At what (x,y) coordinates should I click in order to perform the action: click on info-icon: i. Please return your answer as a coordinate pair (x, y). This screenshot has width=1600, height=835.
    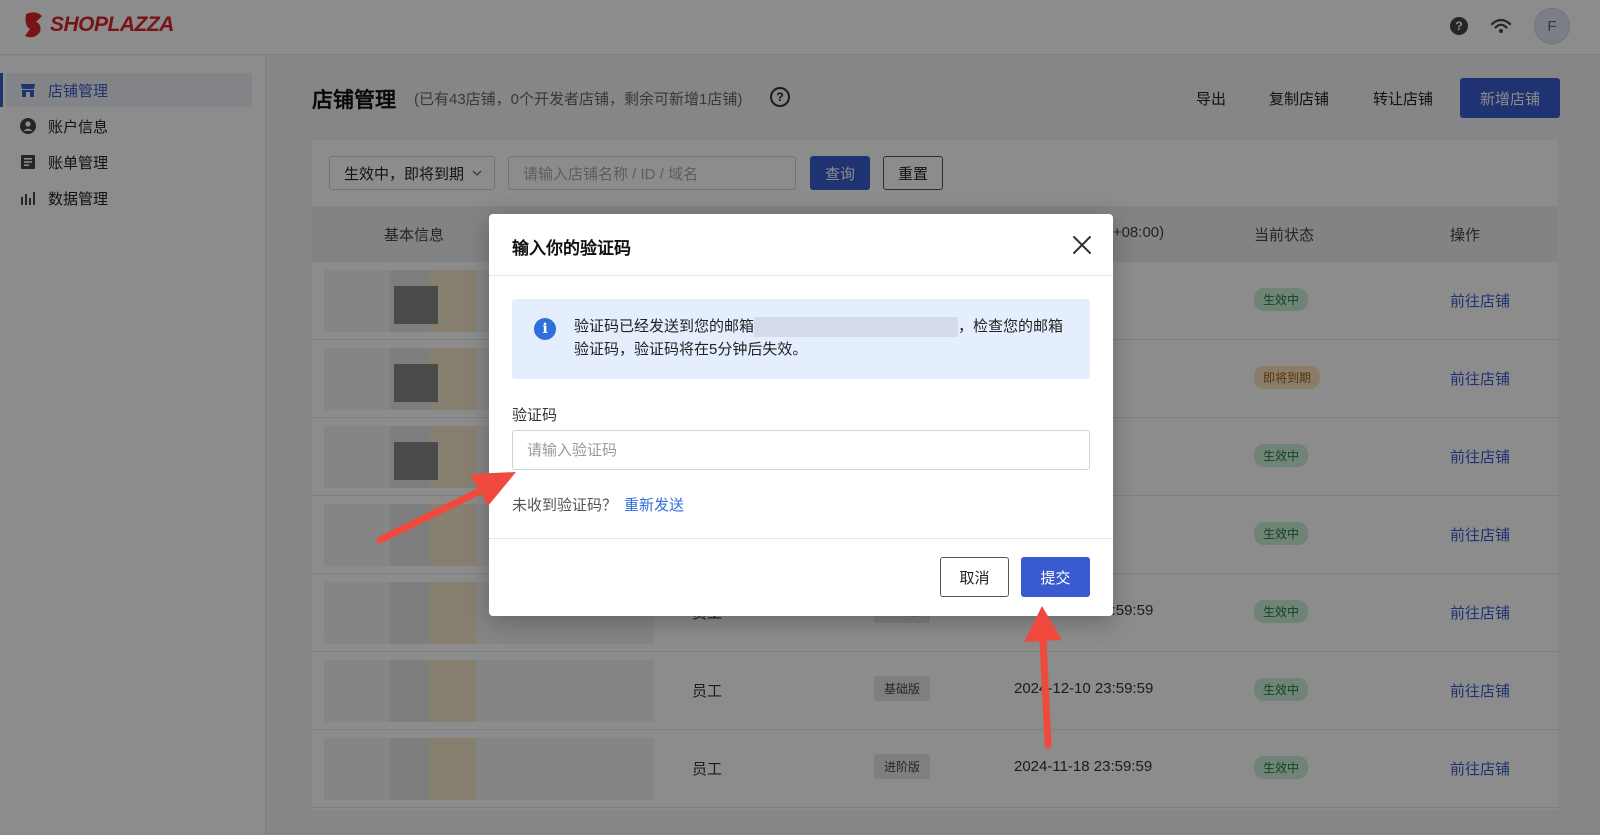
    Looking at the image, I should click on (545, 329).